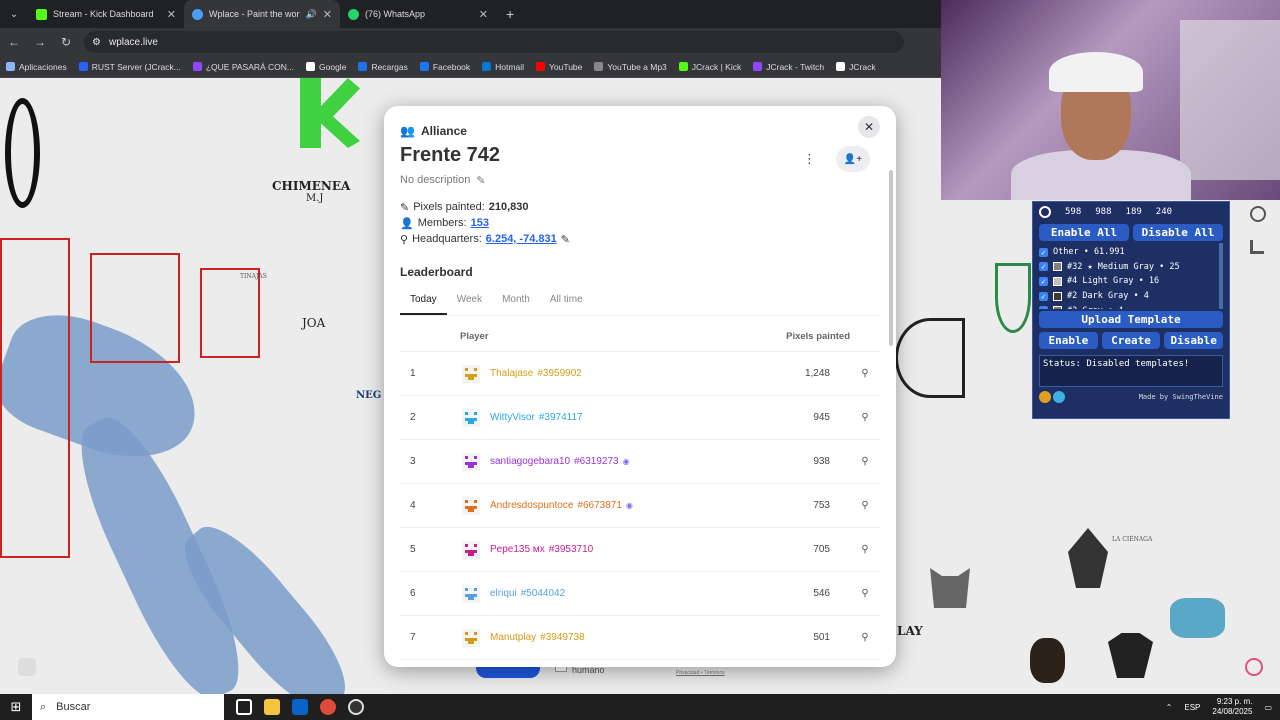 This screenshot has width=1280, height=720. I want to click on pixel-avatar-icon, so click(471, 505).